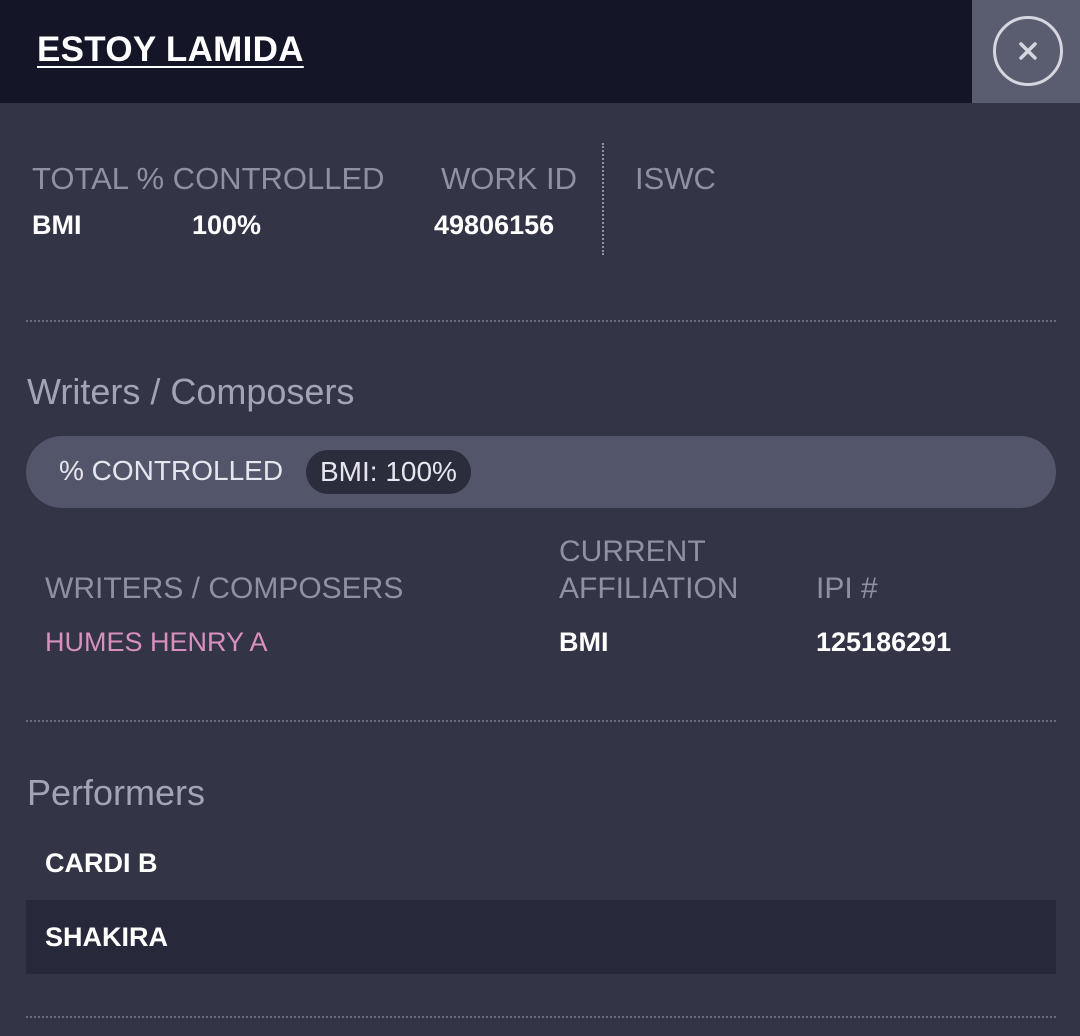 This screenshot has width=1080, height=1036. Describe the element at coordinates (57, 225) in the screenshot. I see `society-value: BMI` at that location.